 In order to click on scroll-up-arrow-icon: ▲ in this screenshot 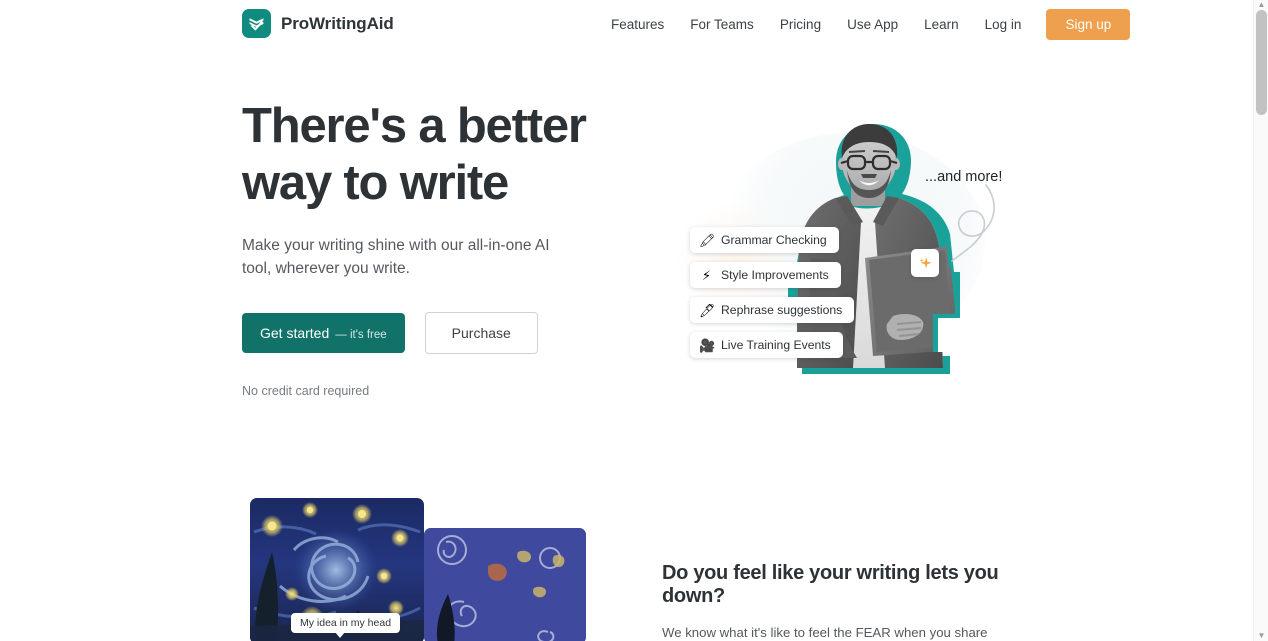, I will do `click(1261, 5)`.